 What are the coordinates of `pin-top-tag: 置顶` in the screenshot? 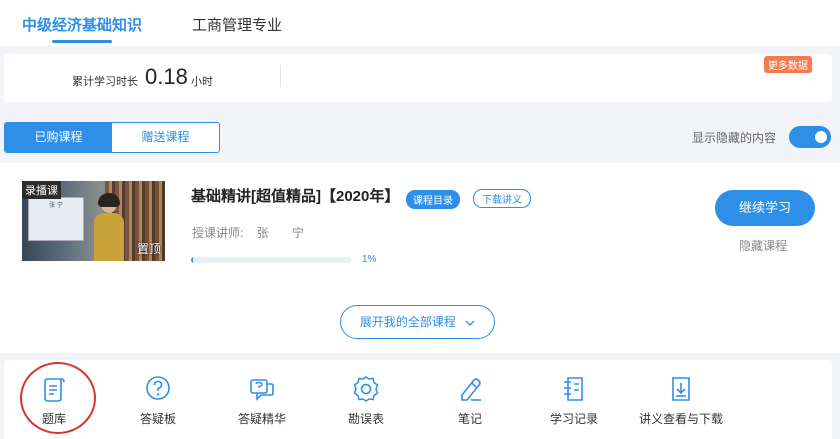 It's located at (148, 249).